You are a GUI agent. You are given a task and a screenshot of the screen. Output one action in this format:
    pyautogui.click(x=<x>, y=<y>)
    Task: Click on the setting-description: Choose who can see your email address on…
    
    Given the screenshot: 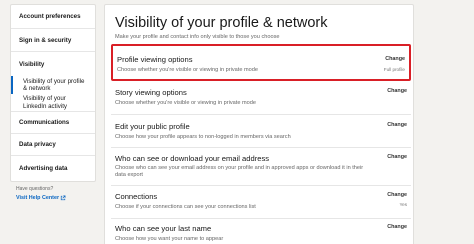 What is the action you would take?
    pyautogui.click(x=239, y=171)
    